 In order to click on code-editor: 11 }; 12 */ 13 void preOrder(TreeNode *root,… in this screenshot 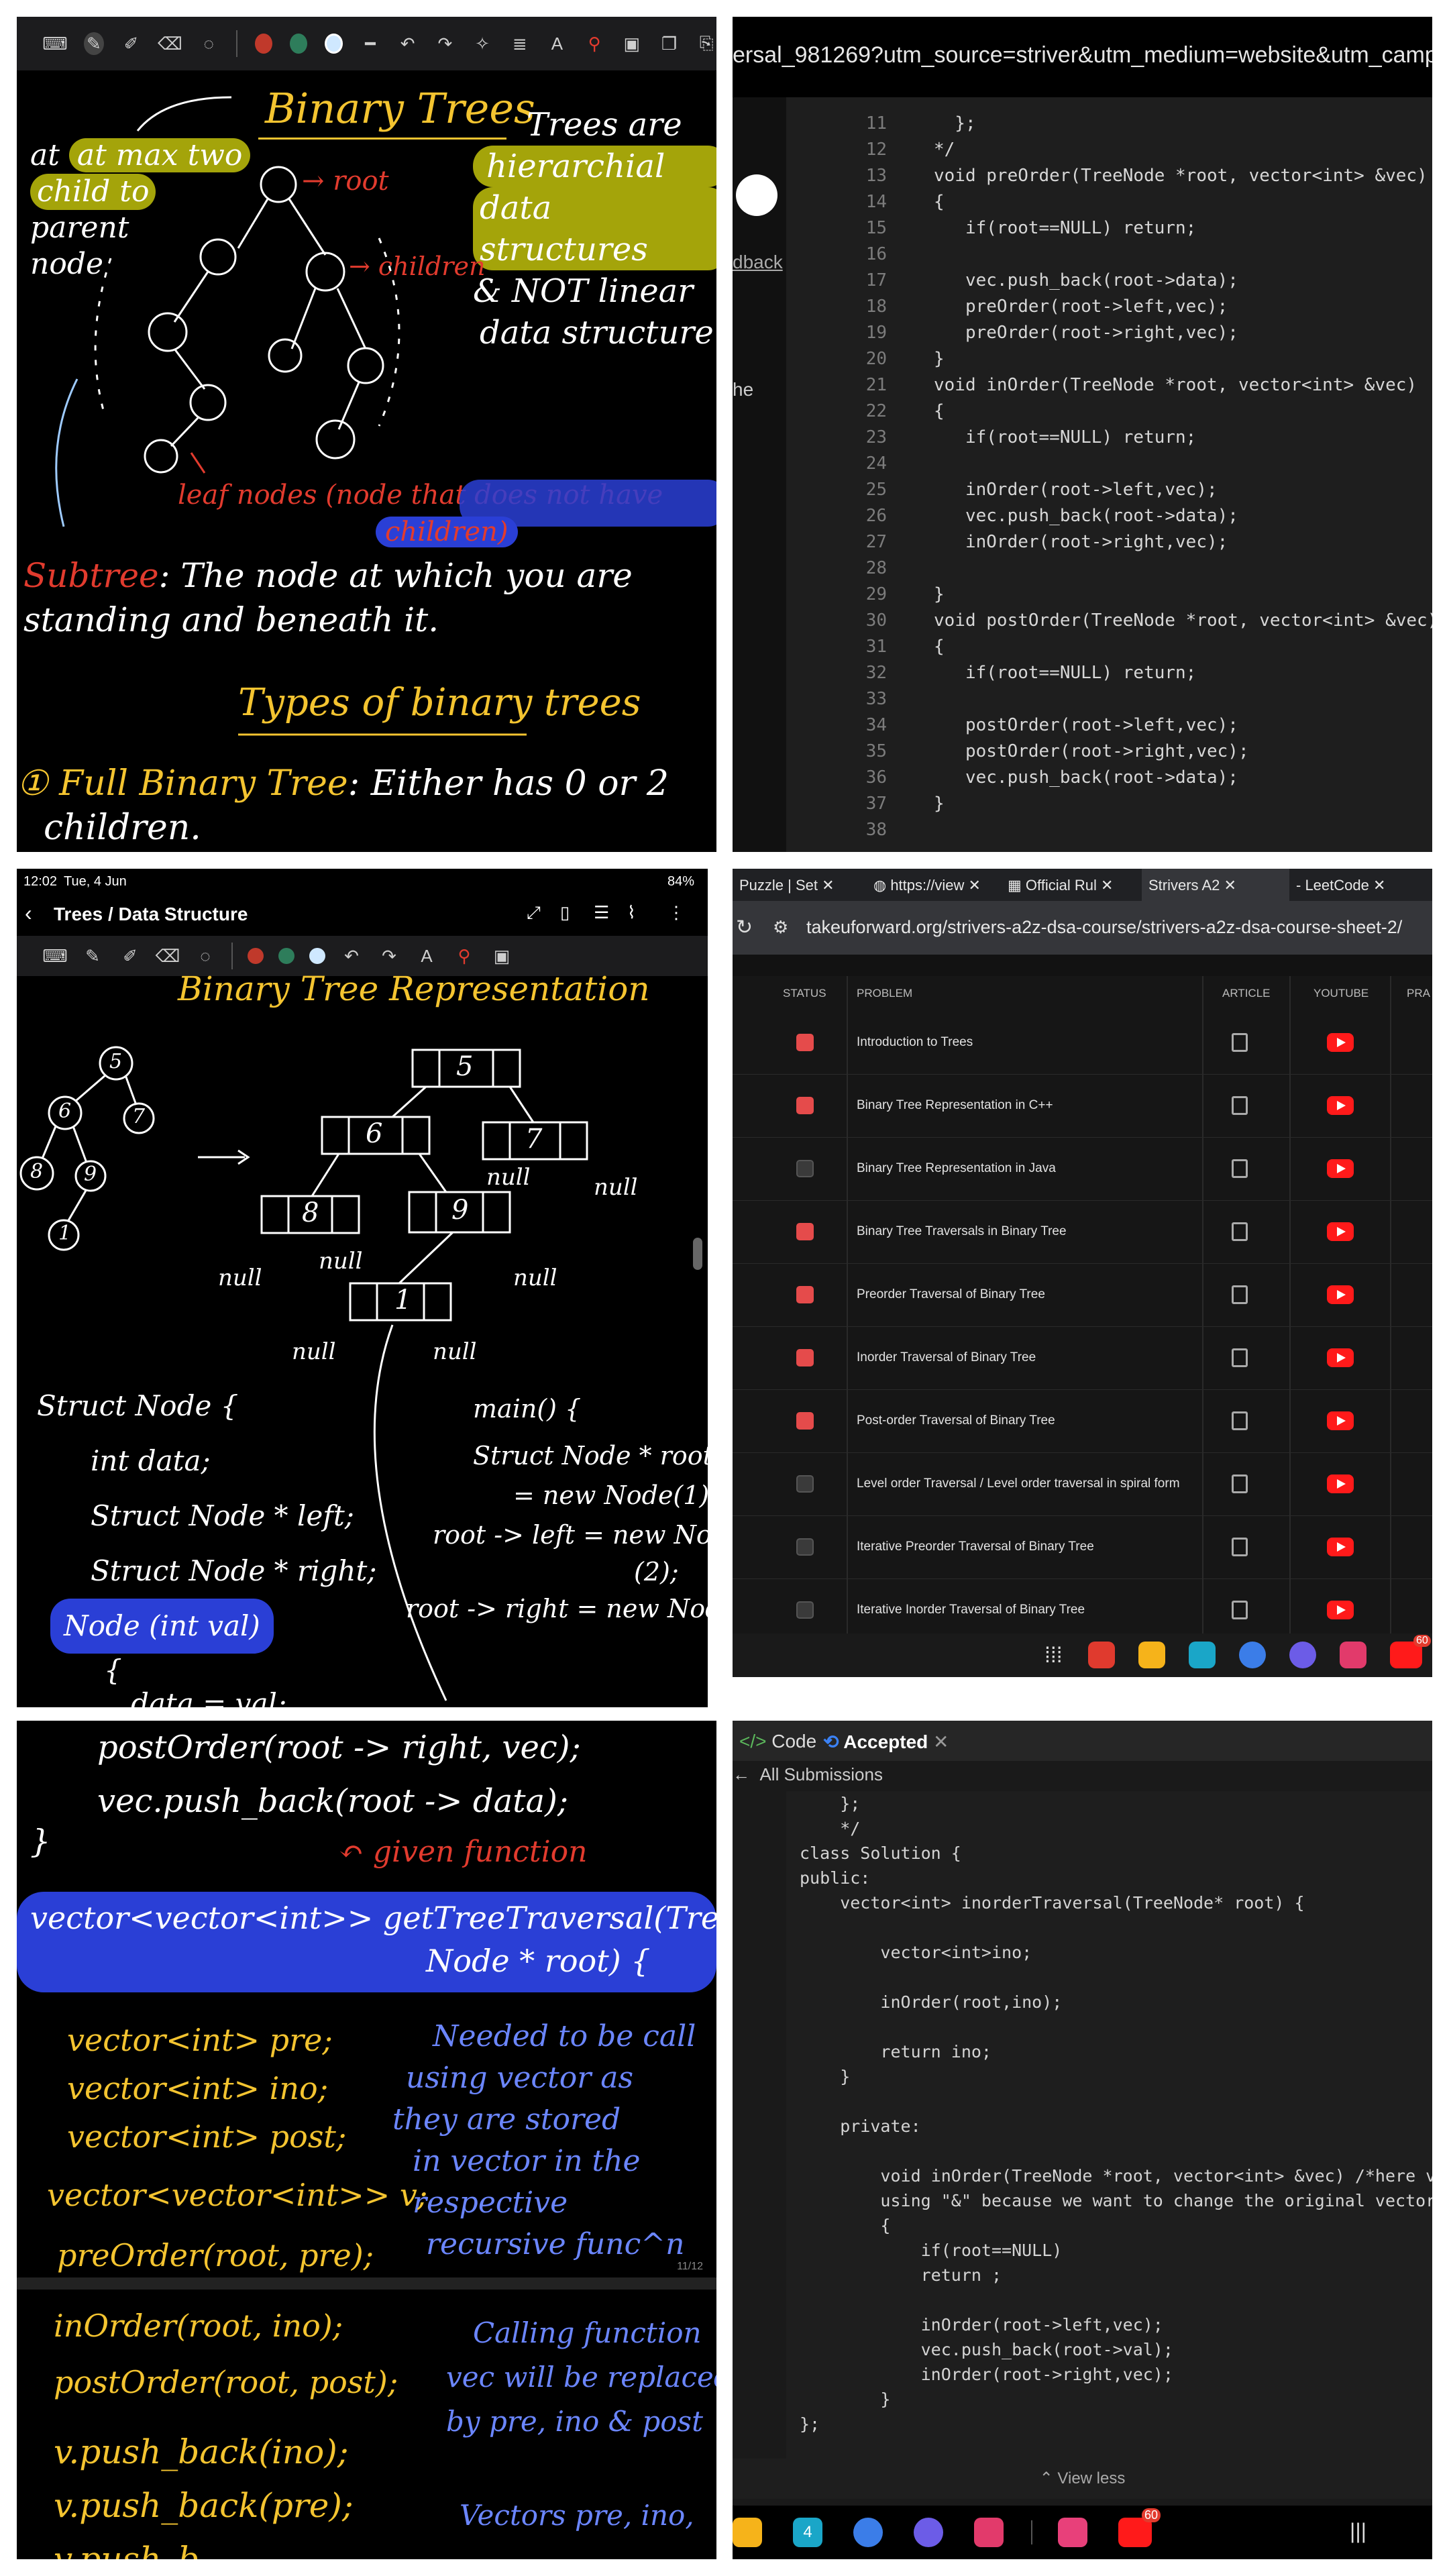, I will do `click(1116, 474)`.